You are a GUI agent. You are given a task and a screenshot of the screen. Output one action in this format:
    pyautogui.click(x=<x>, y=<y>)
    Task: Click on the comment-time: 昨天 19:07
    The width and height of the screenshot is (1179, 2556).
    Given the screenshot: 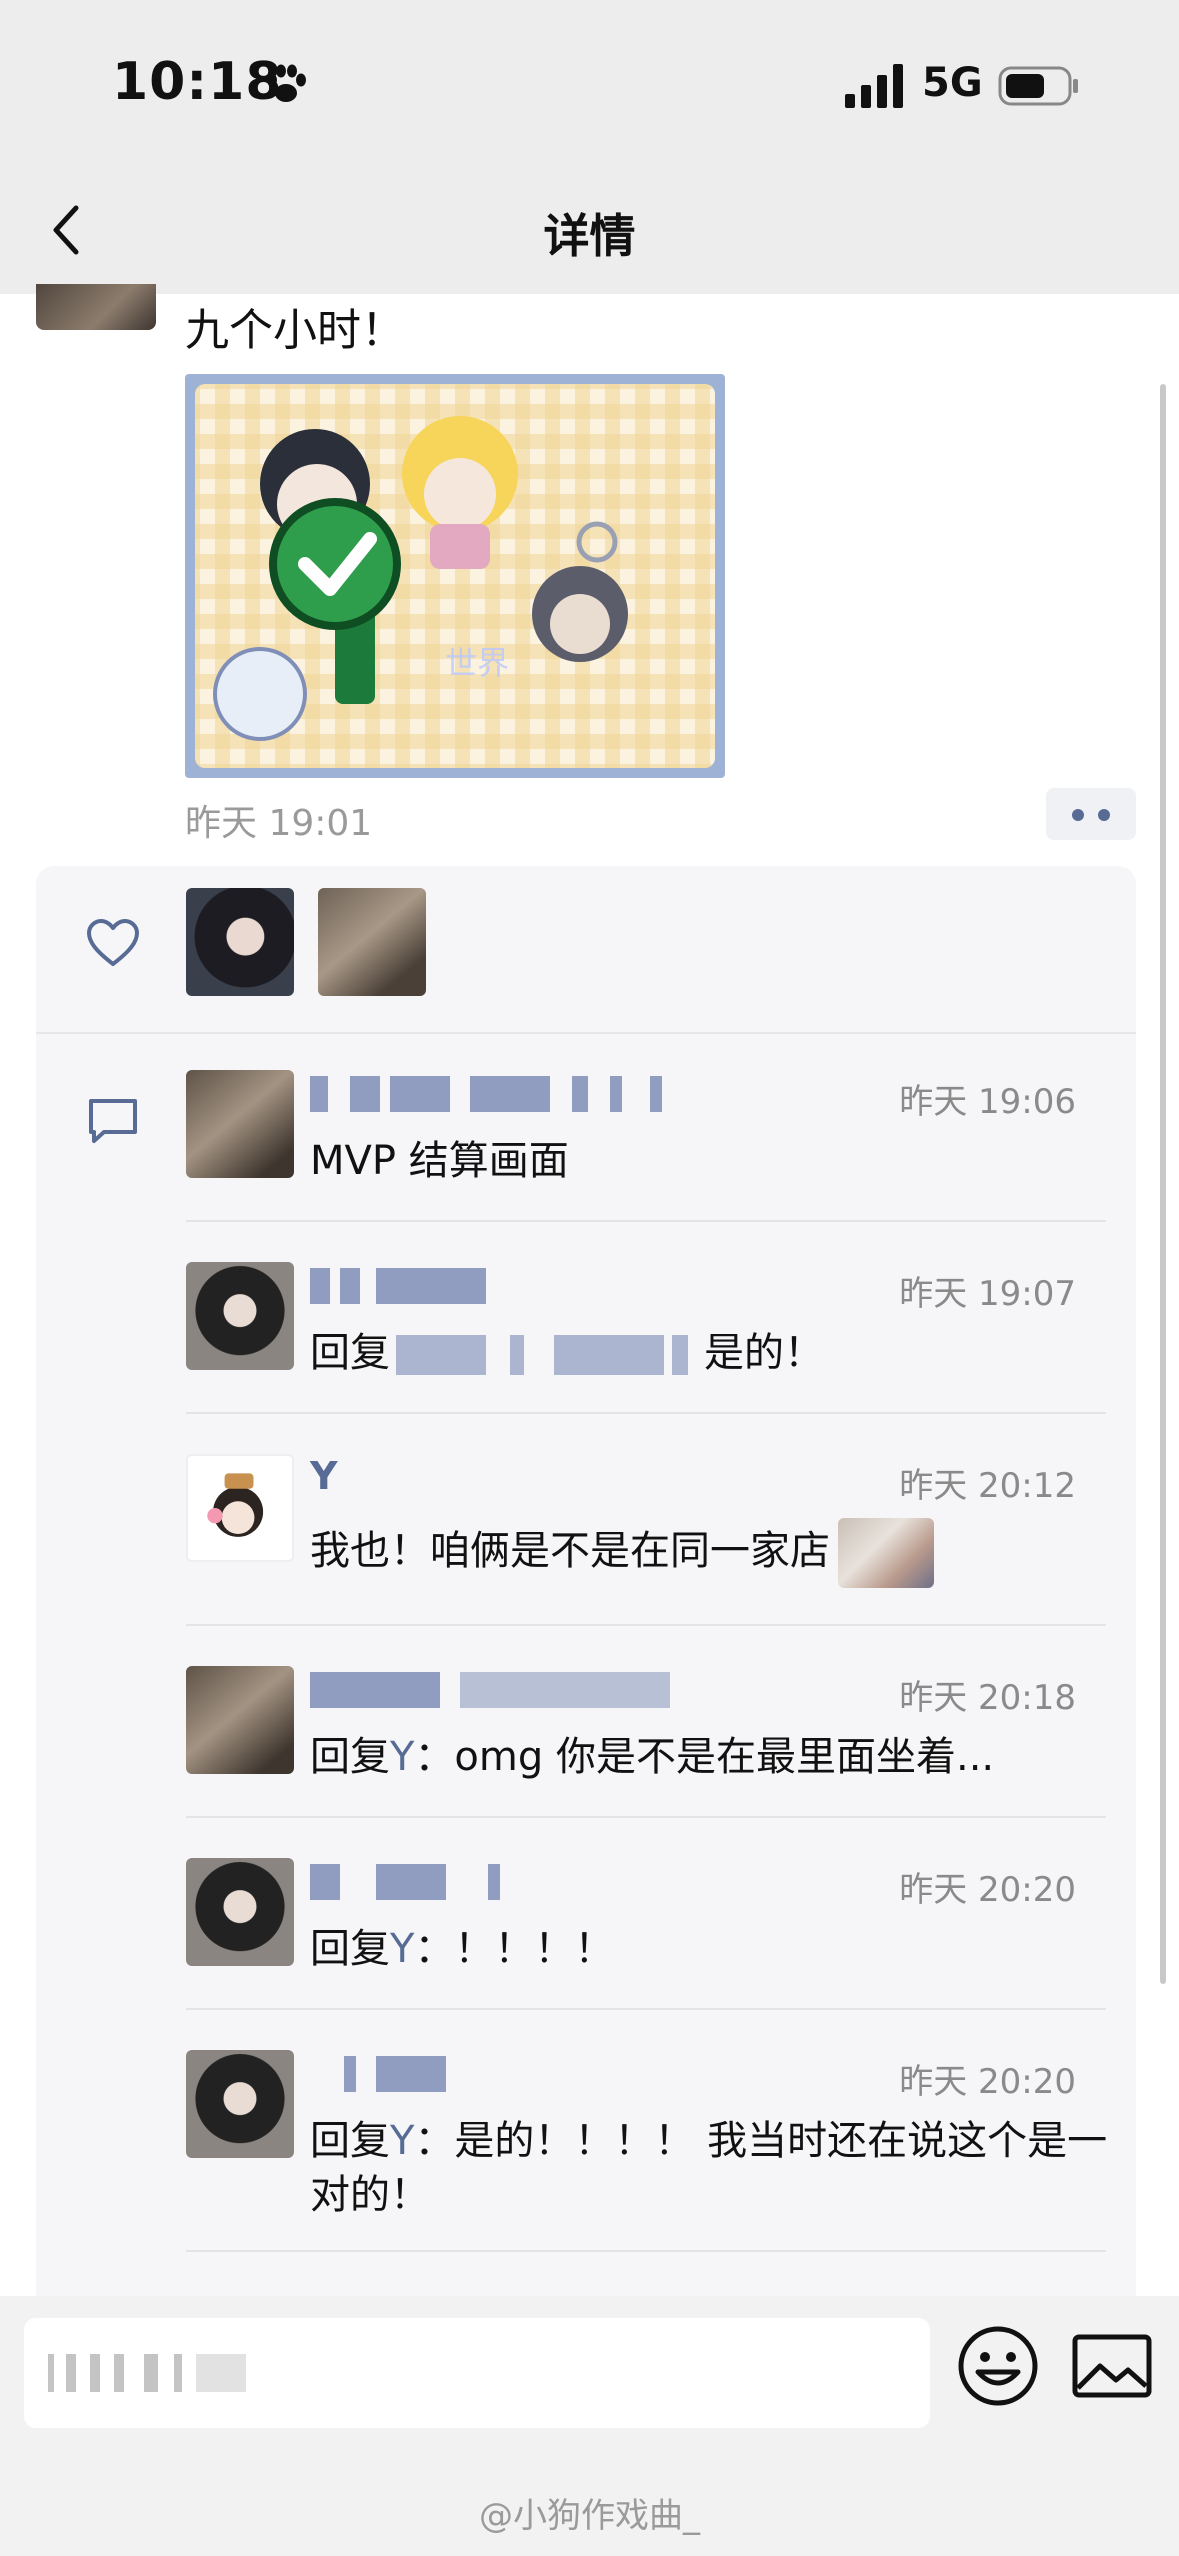 What is the action you would take?
    pyautogui.click(x=987, y=1294)
    